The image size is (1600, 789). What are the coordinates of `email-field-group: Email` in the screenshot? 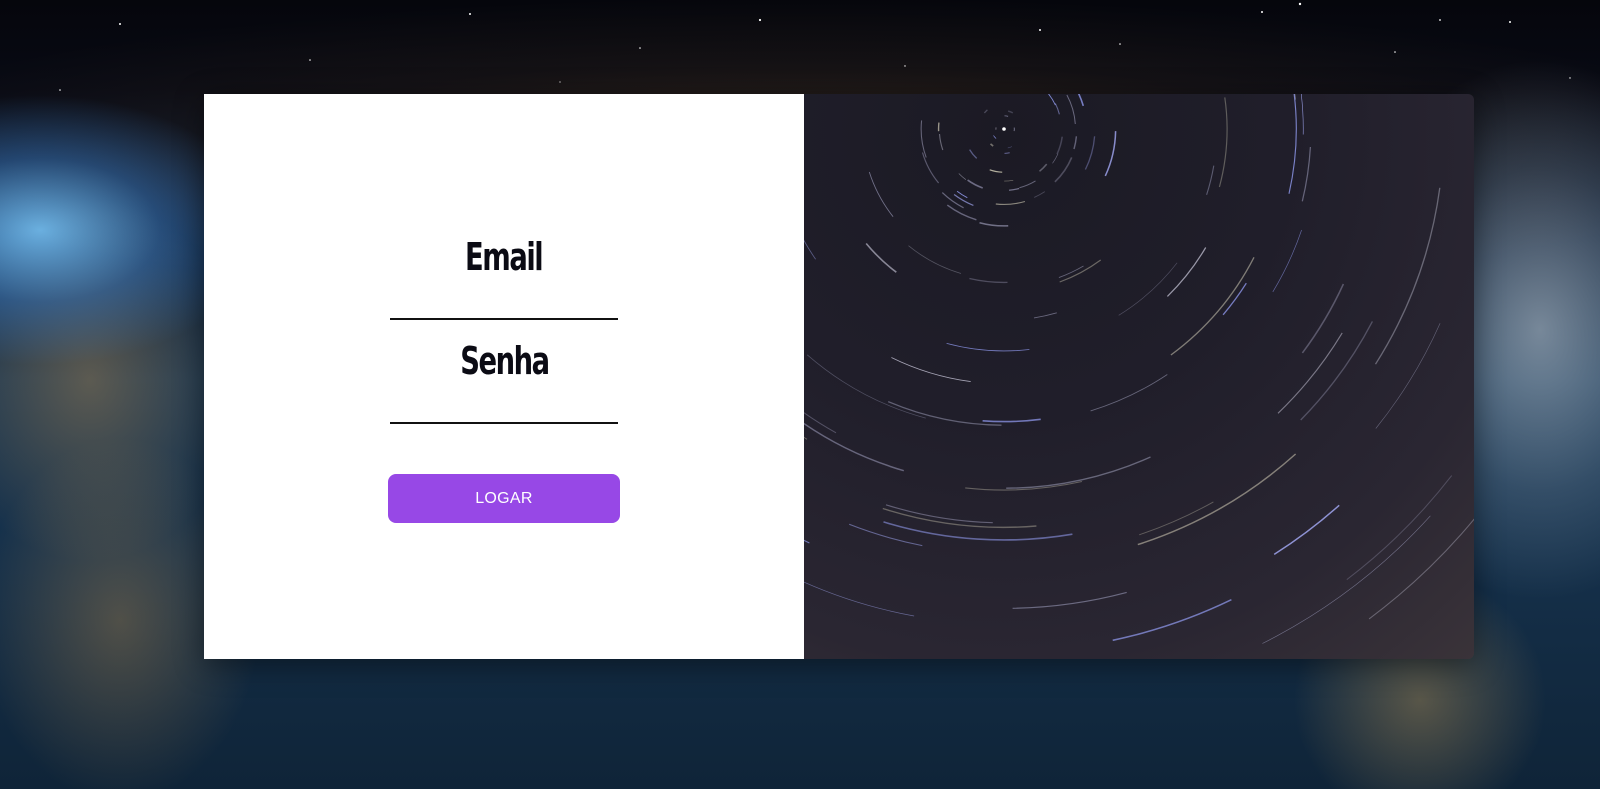 It's located at (504, 277).